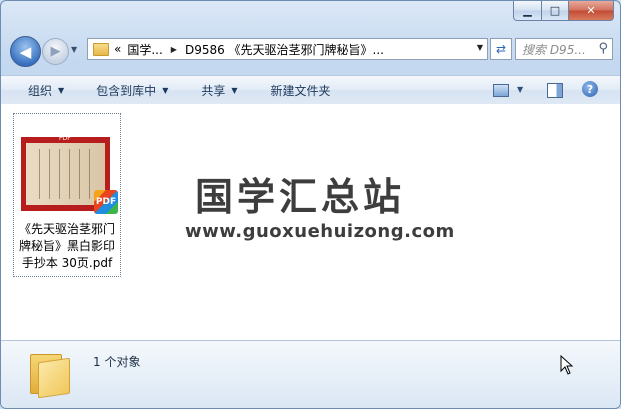  Describe the element at coordinates (64, 174) in the screenshot. I see `handwriting-lines` at that location.